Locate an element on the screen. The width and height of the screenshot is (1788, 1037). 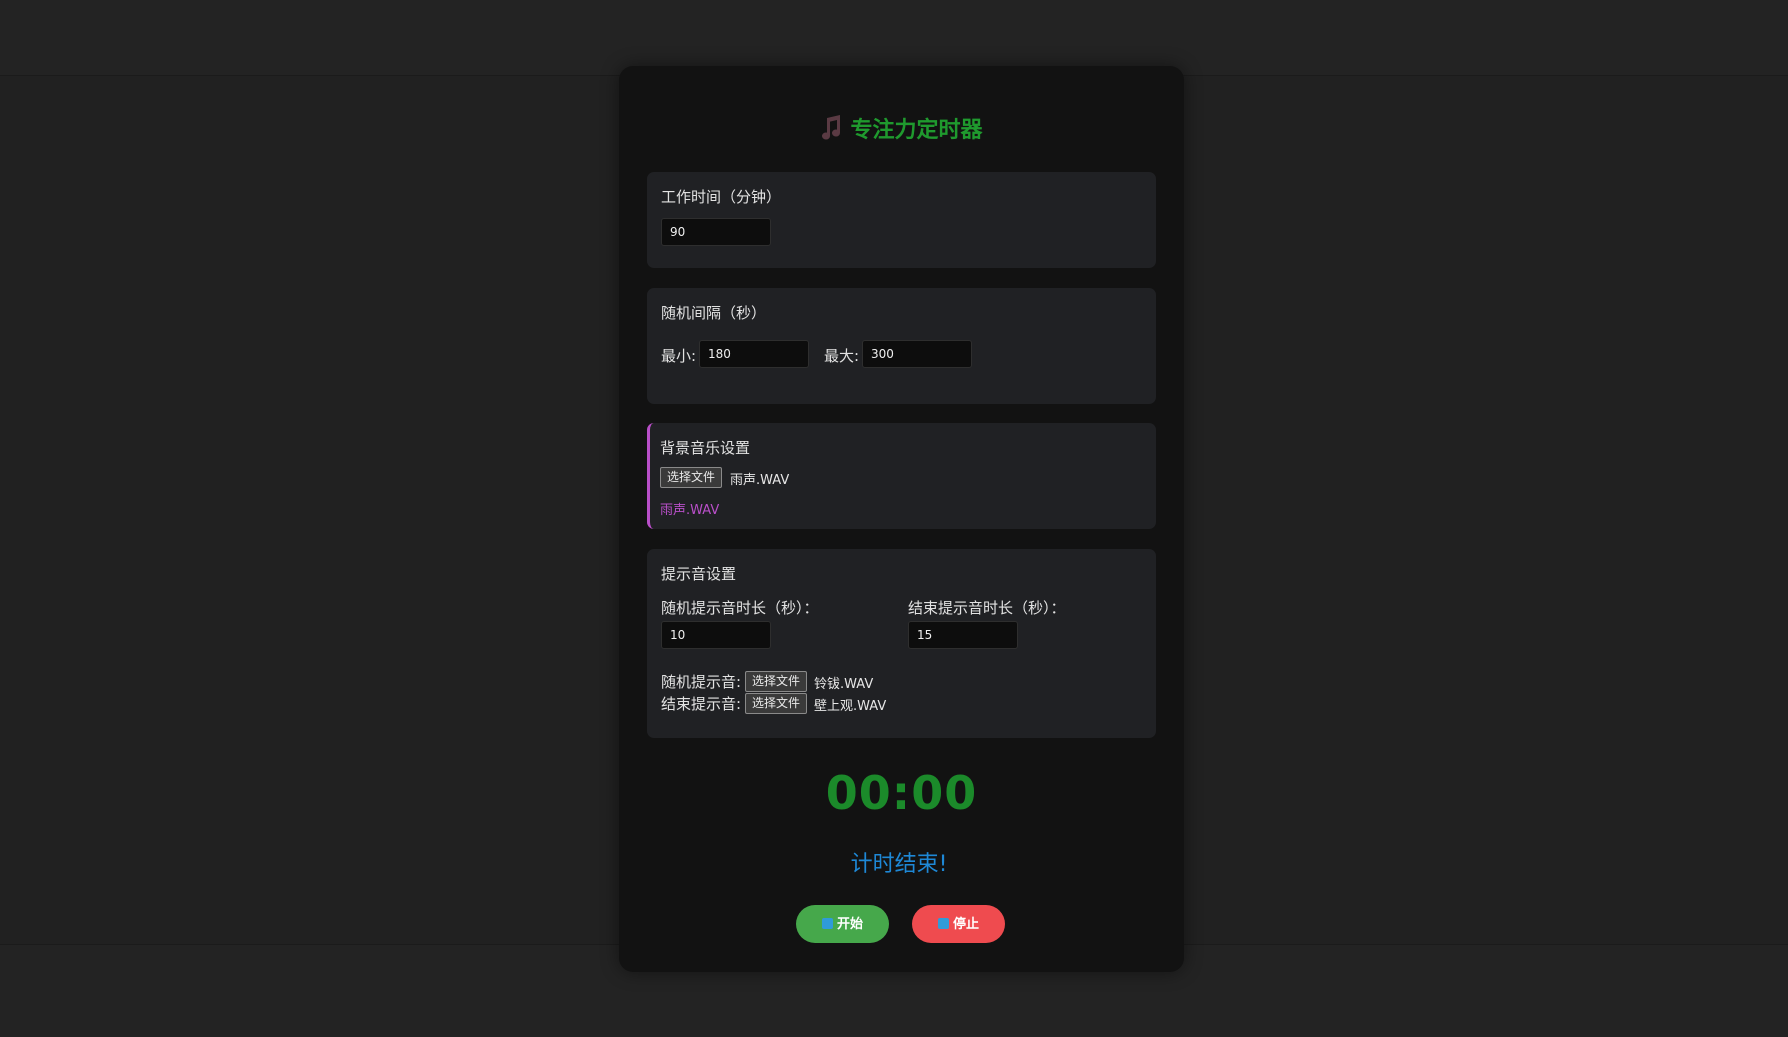
random-sound-file-name: 铃钹.WAV is located at coordinates (844, 684).